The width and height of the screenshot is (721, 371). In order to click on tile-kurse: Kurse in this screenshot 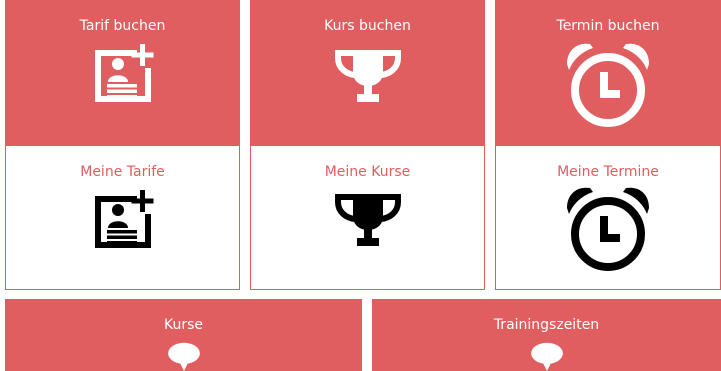, I will do `click(183, 335)`.